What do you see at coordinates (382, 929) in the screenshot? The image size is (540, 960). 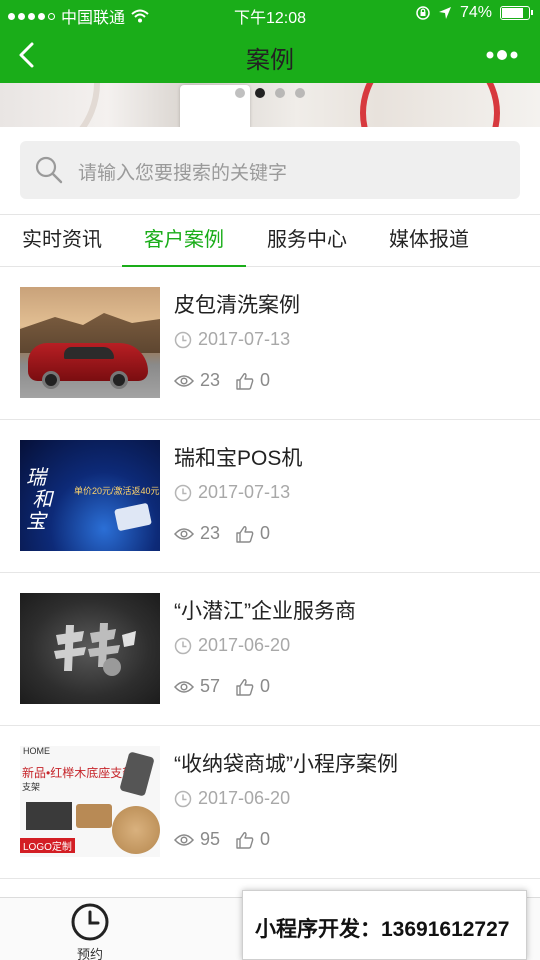 I see `contact-text: 小程序开发：13691612727` at bounding box center [382, 929].